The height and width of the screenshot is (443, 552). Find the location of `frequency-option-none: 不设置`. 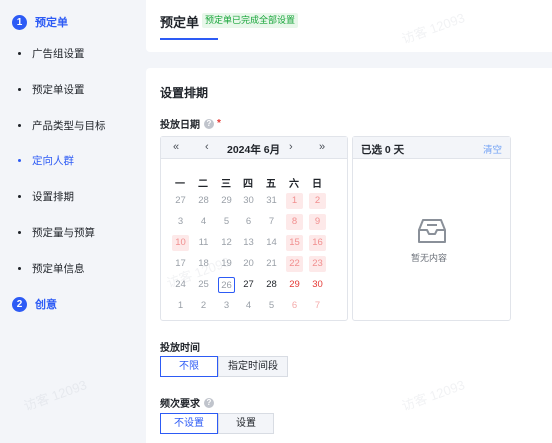

frequency-option-none: 不设置 is located at coordinates (189, 423).